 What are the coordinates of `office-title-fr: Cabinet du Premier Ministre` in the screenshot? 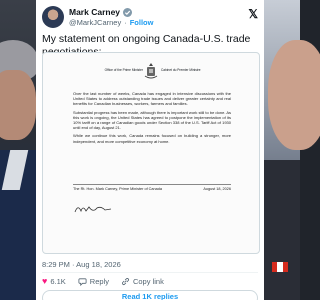 It's located at (181, 70).